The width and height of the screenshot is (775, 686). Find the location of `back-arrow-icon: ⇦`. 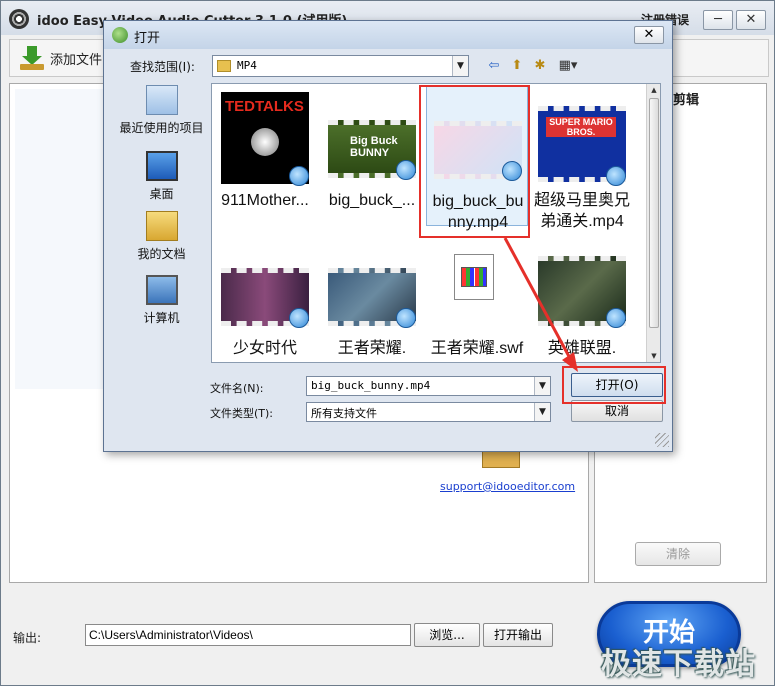

back-arrow-icon: ⇦ is located at coordinates (494, 66).